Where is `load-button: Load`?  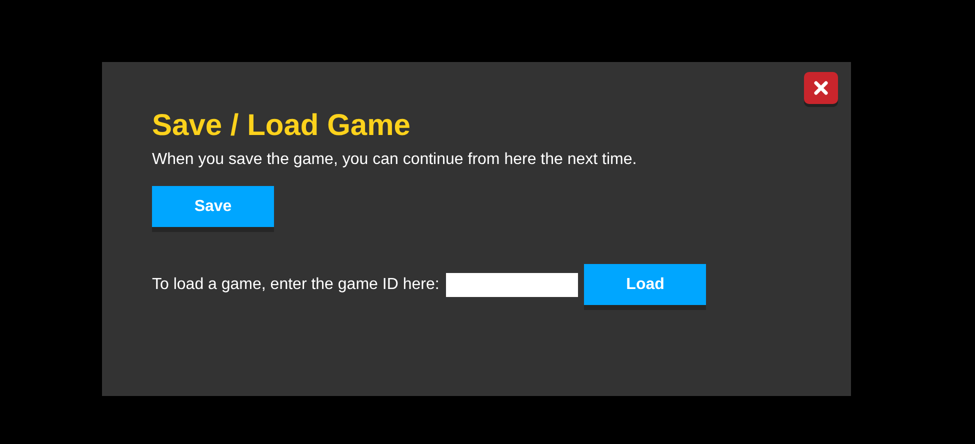
load-button: Load is located at coordinates (645, 284).